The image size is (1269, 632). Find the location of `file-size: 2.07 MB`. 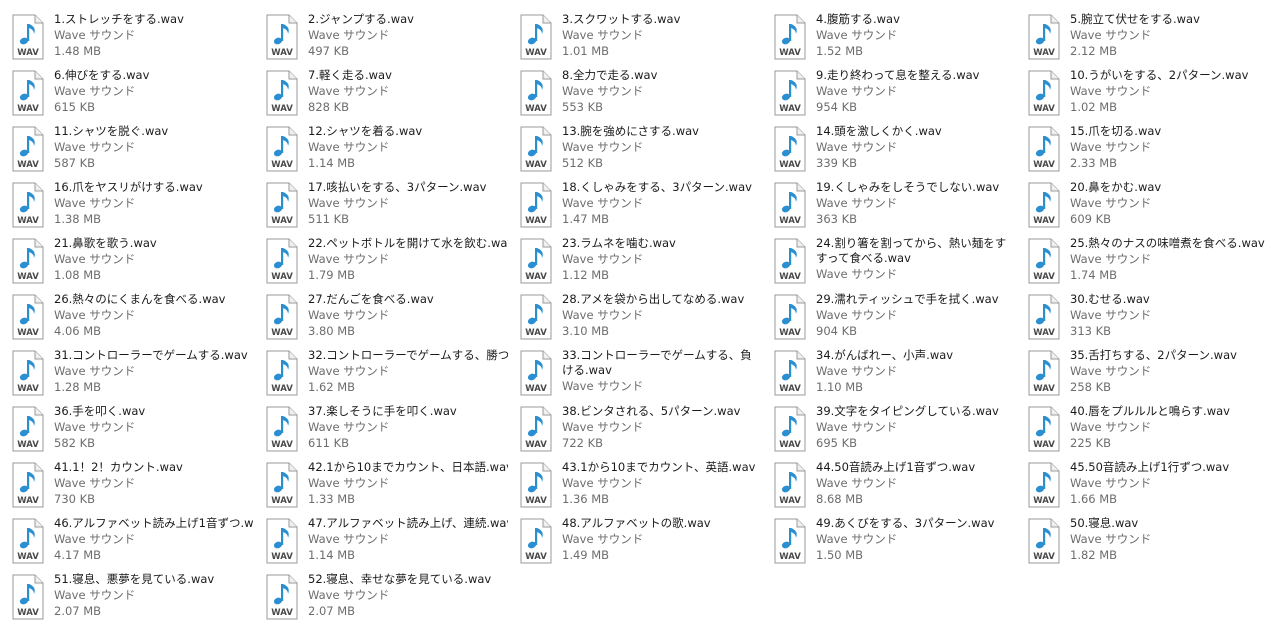

file-size: 2.07 MB is located at coordinates (332, 611).